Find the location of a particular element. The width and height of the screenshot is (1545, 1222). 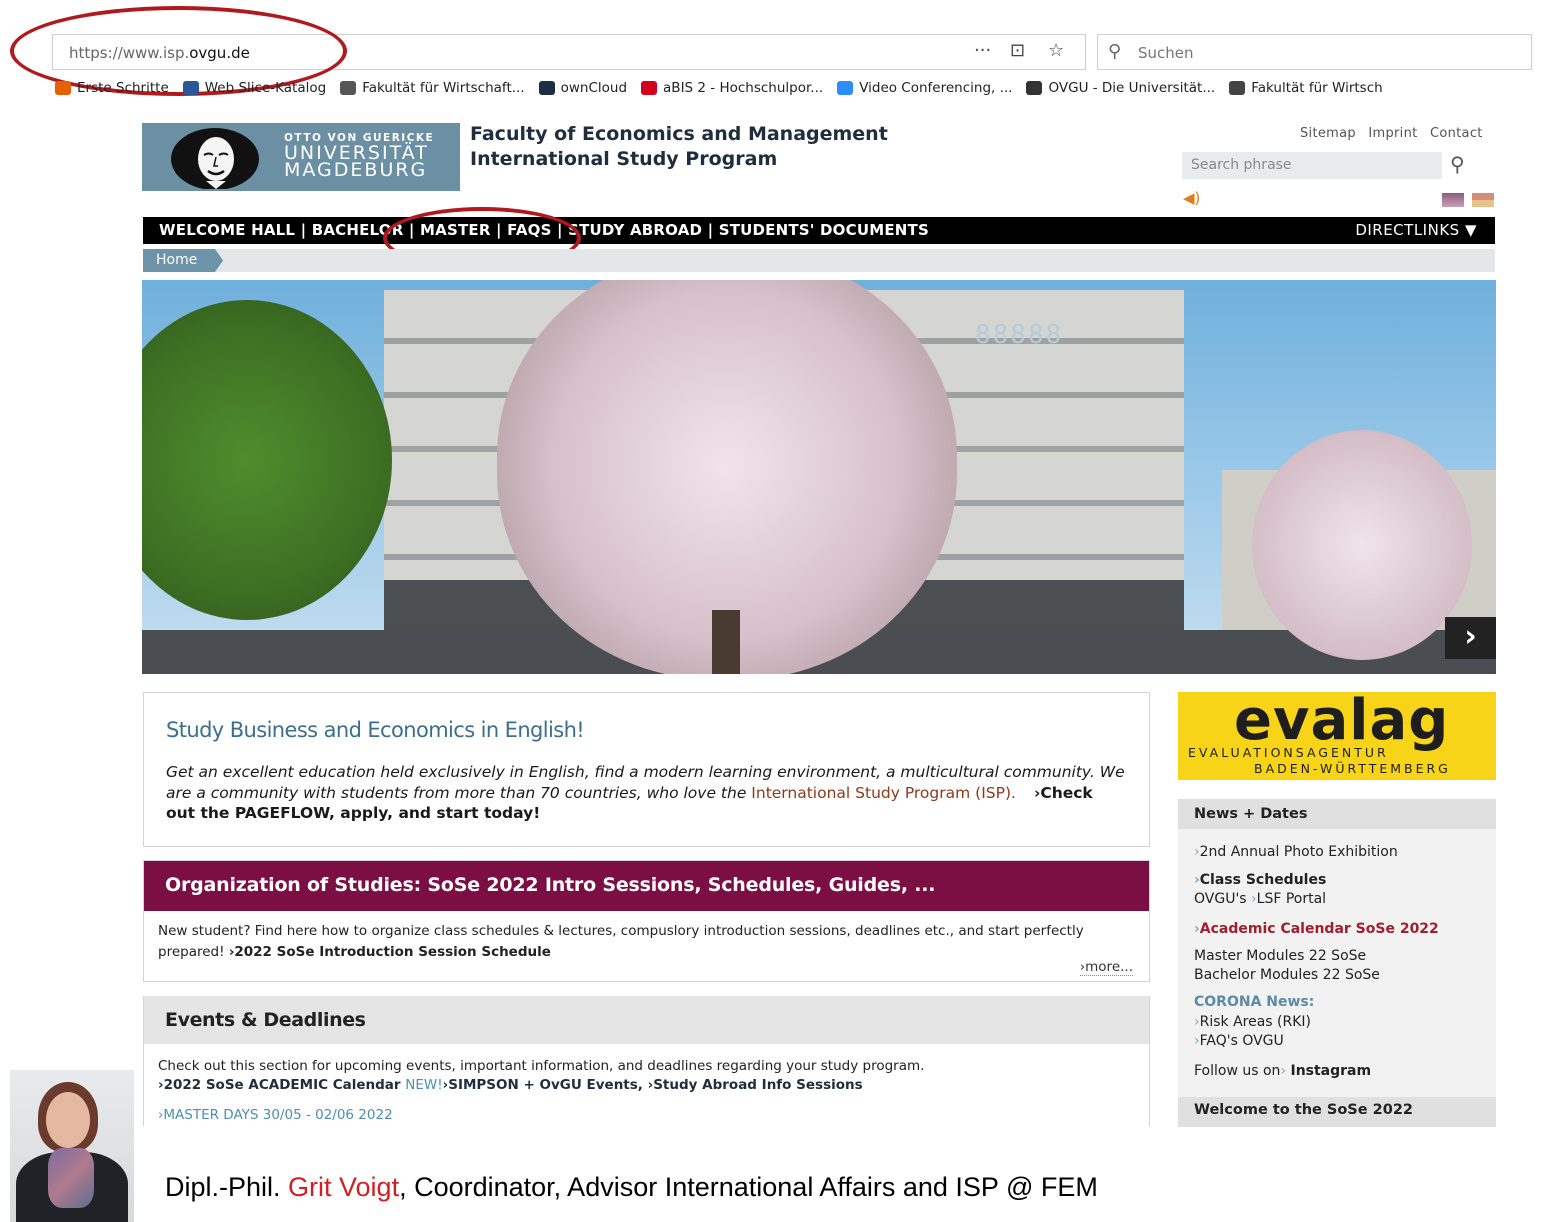

bookmark-item: Web Slice-Katalog is located at coordinates (254, 88).